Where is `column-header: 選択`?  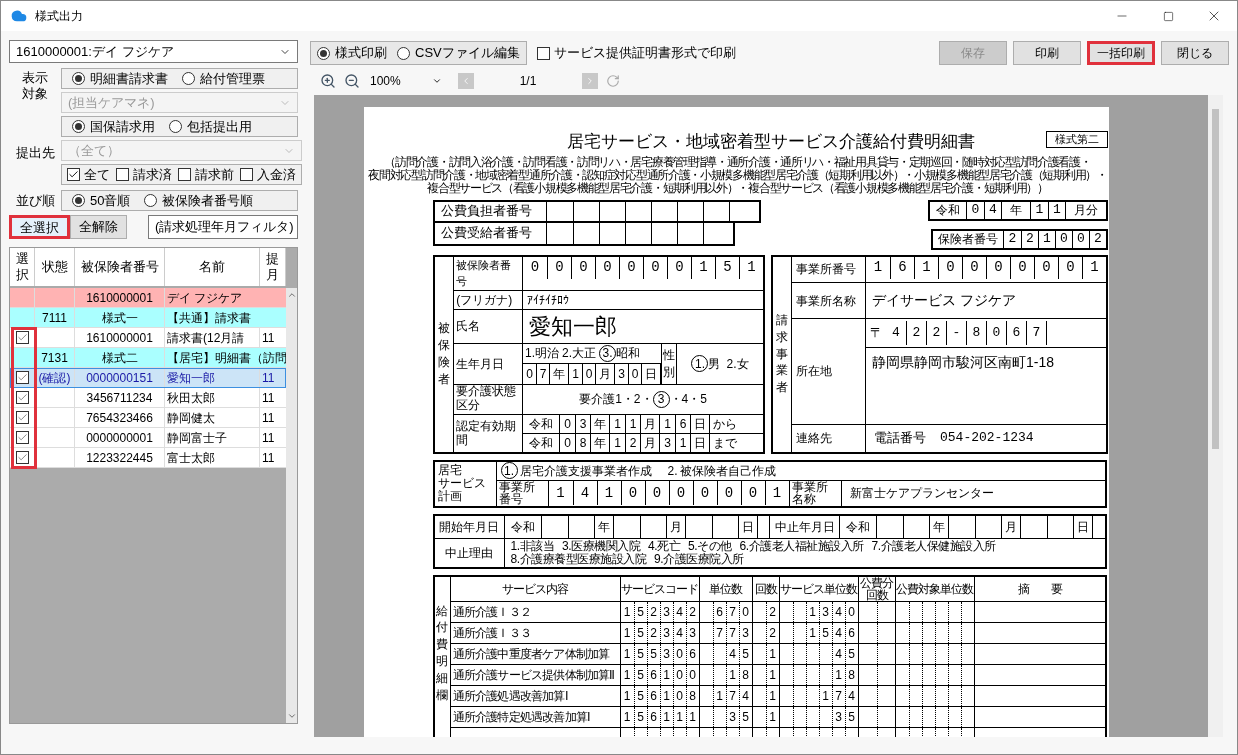 column-header: 選択 is located at coordinates (22, 267).